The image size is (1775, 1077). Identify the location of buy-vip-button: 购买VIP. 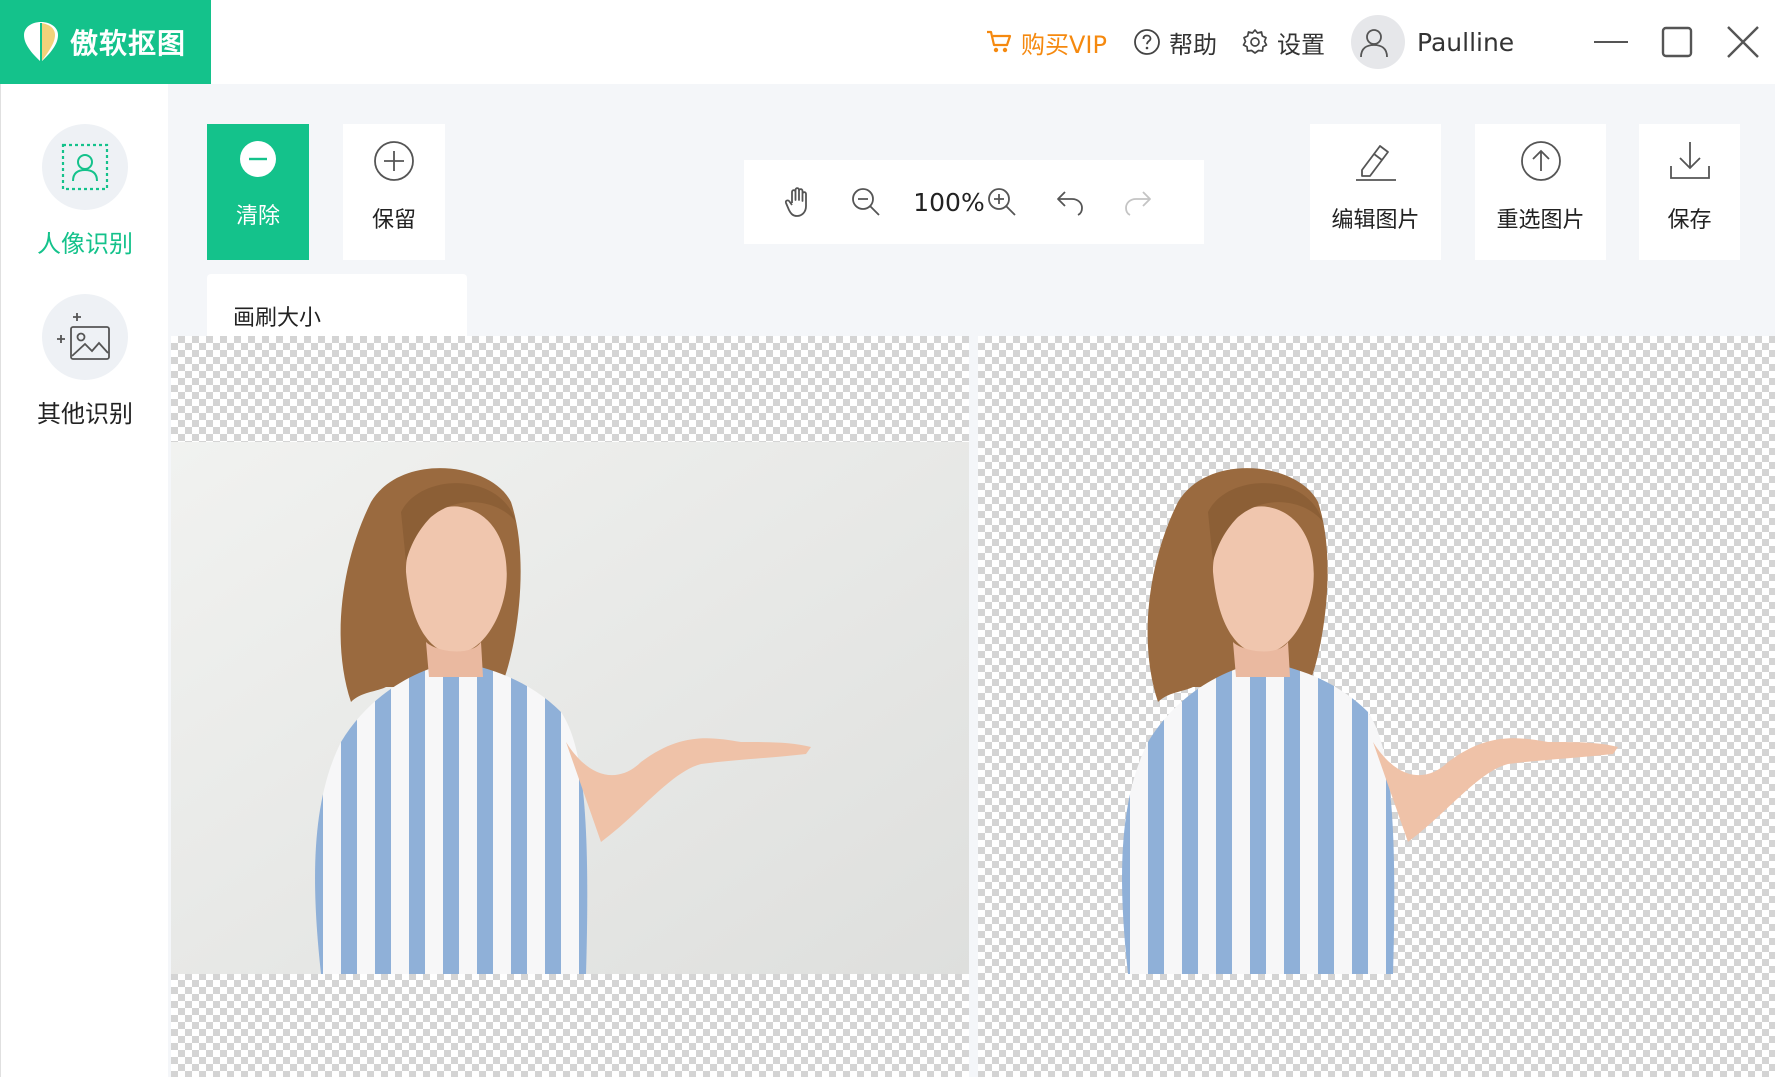
(1046, 42).